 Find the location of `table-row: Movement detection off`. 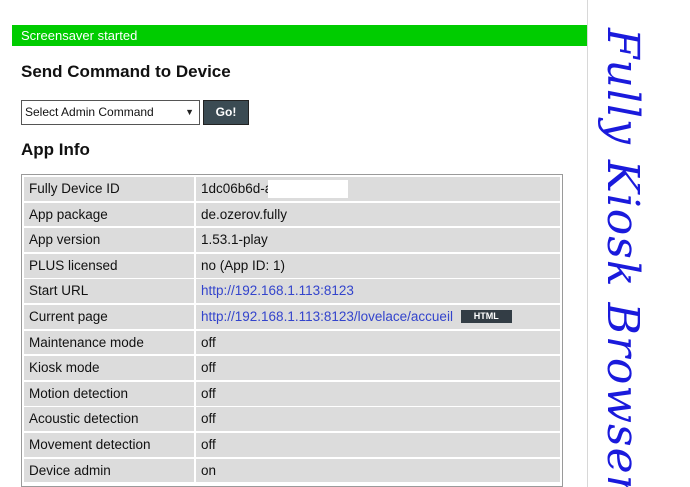

table-row: Movement detection off is located at coordinates (292, 444).